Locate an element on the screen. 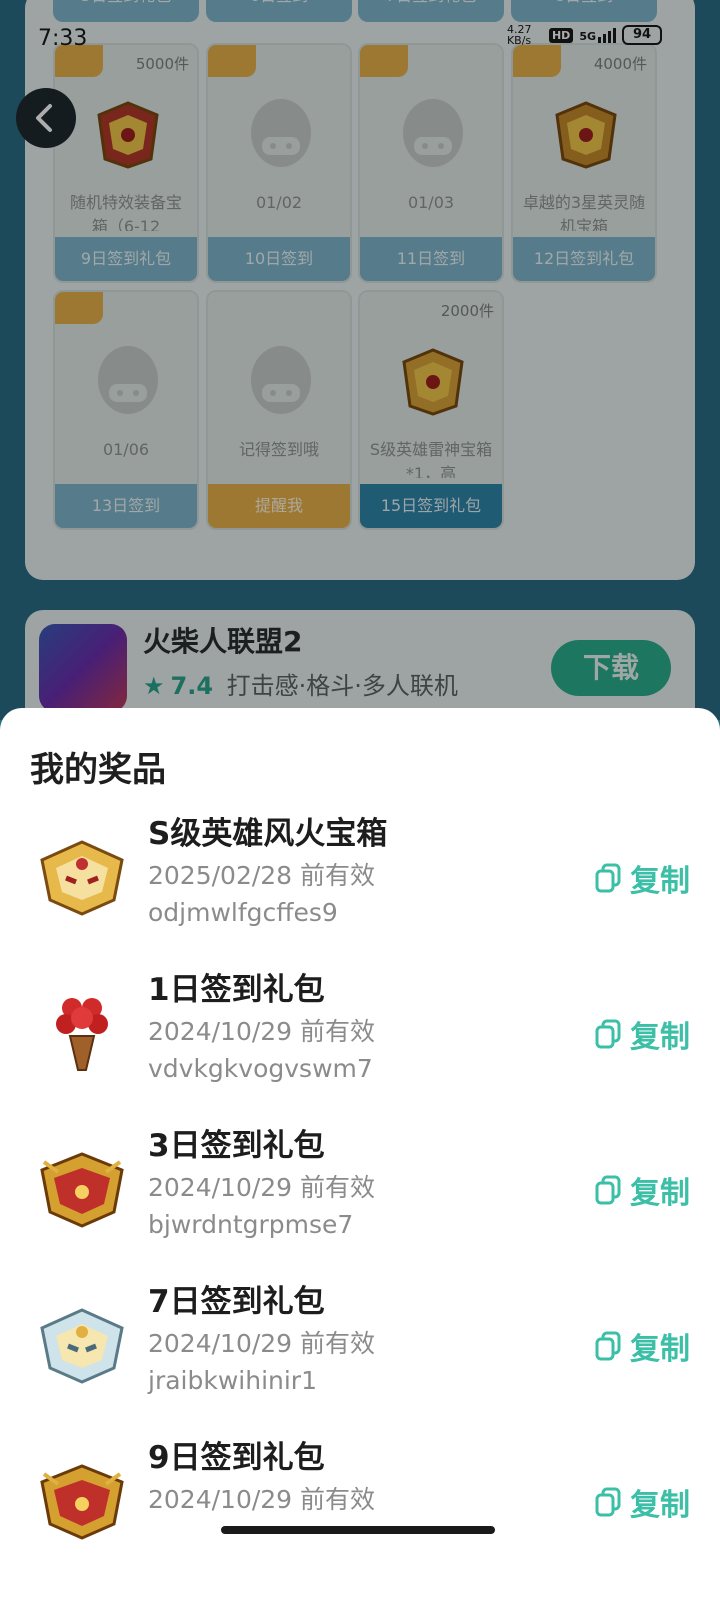 This screenshot has height=1602, width=720. prize-code: jraibkwihinir1 is located at coordinates (232, 1380).